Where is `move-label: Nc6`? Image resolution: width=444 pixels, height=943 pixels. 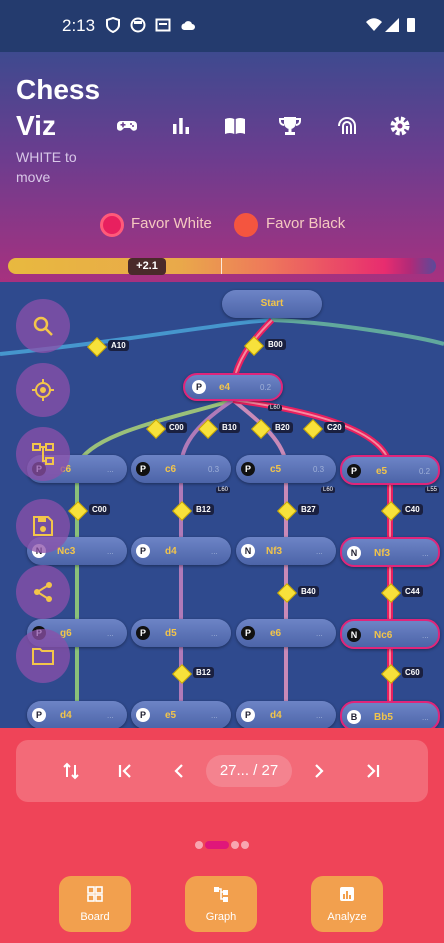 move-label: Nc6 is located at coordinates (383, 635).